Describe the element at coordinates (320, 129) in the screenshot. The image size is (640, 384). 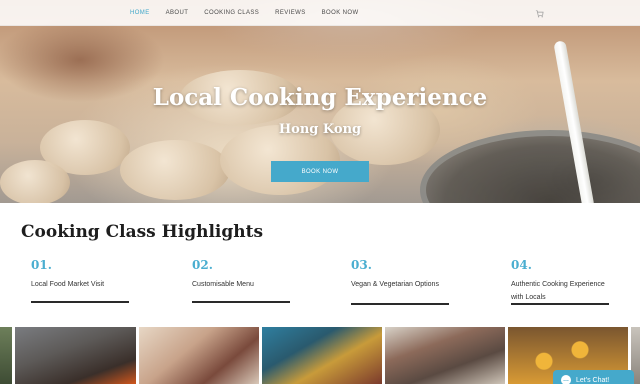
I see `hero-subtitle: Hong Kong` at that location.